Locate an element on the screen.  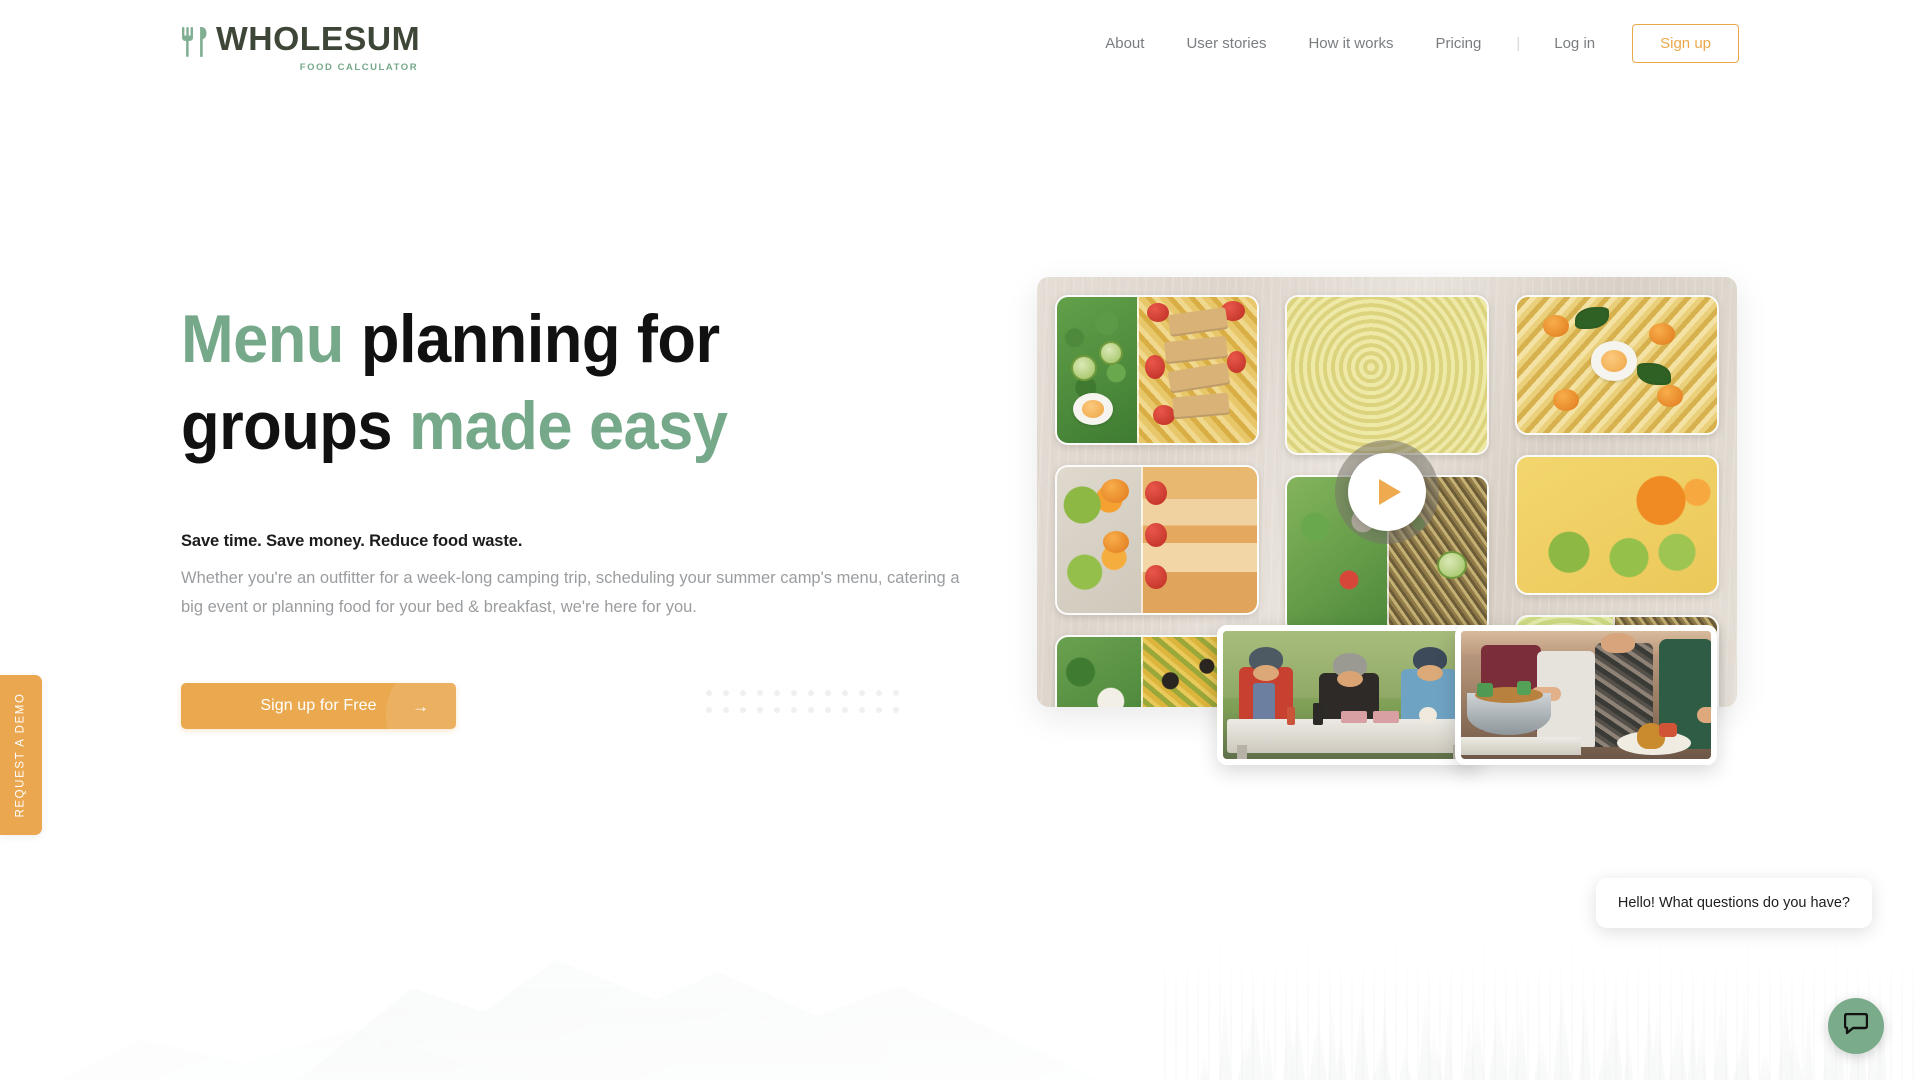
forest-texture is located at coordinates (1540, 1005).